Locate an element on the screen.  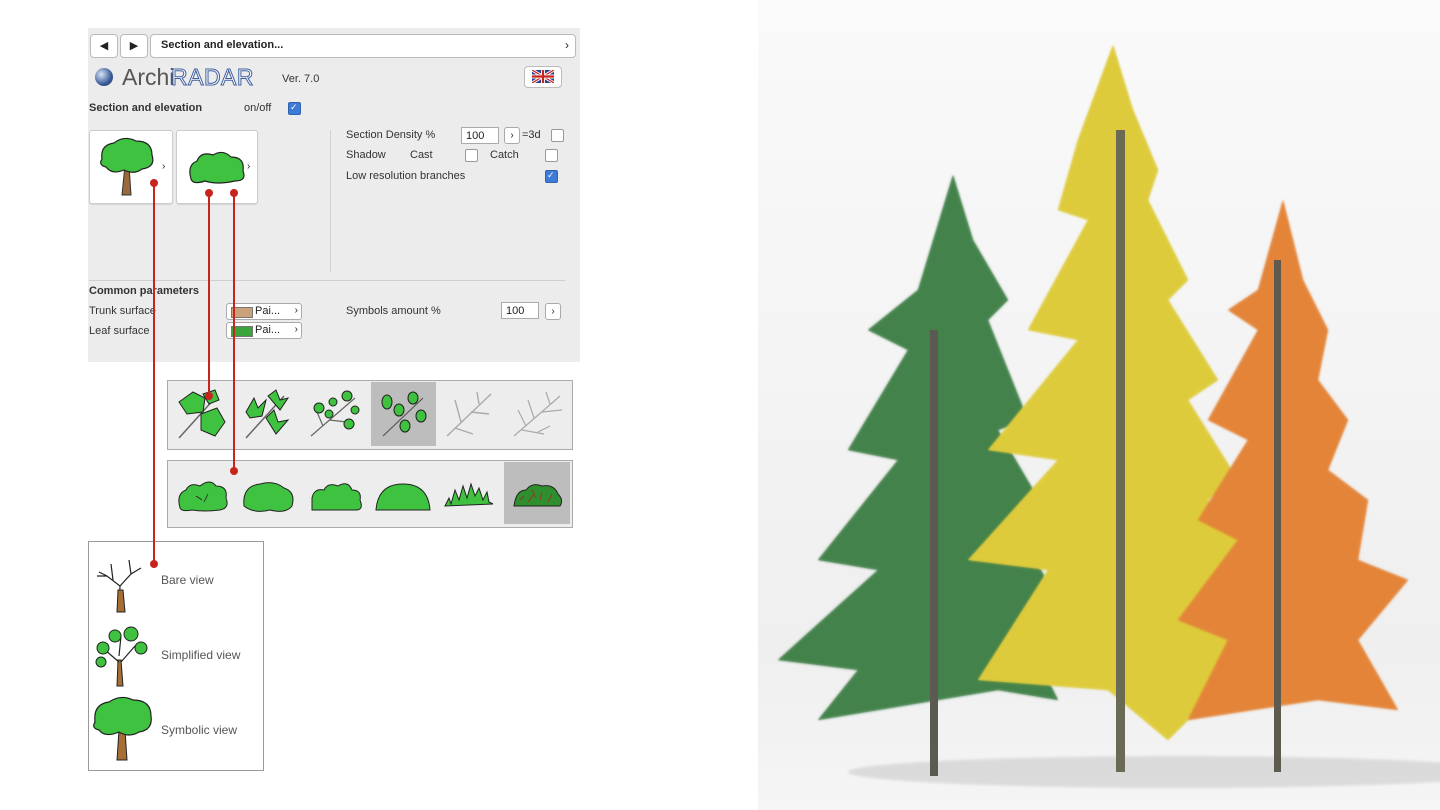
symbols-amount-label: Symbols amount % is located at coordinates (393, 311).